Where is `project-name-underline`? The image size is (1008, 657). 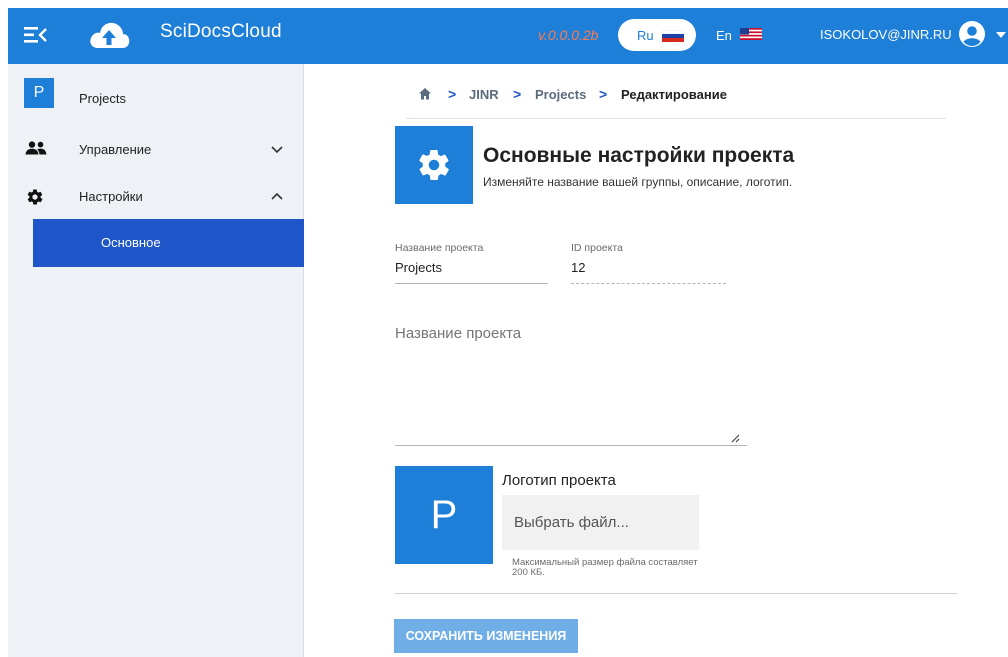 project-name-underline is located at coordinates (471, 283).